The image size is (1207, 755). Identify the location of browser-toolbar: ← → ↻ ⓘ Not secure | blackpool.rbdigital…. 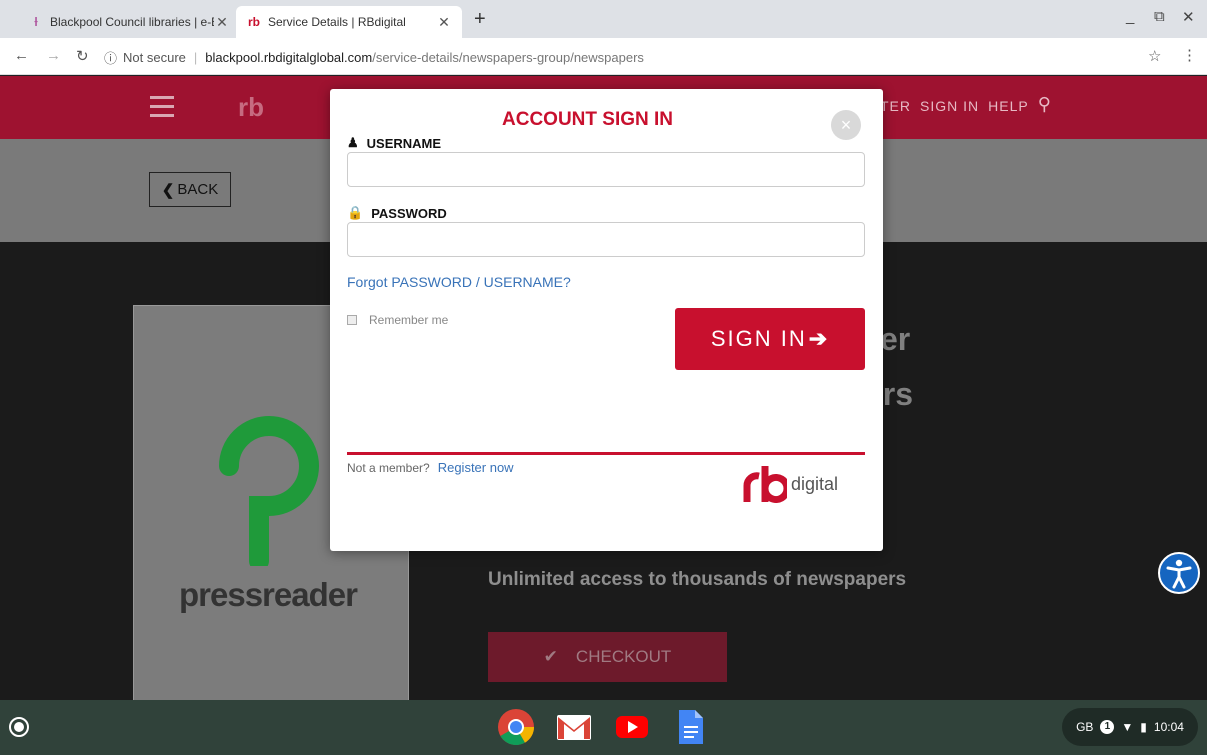
(603, 56).